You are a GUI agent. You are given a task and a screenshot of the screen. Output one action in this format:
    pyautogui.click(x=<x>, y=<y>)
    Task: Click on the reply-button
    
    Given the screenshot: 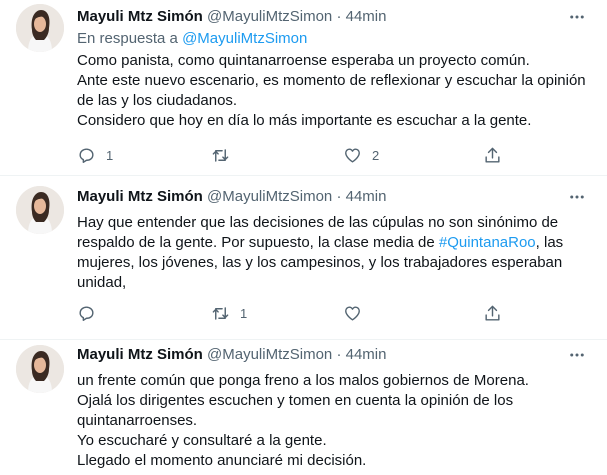 What is the action you would take?
    pyautogui.click(x=91, y=313)
    